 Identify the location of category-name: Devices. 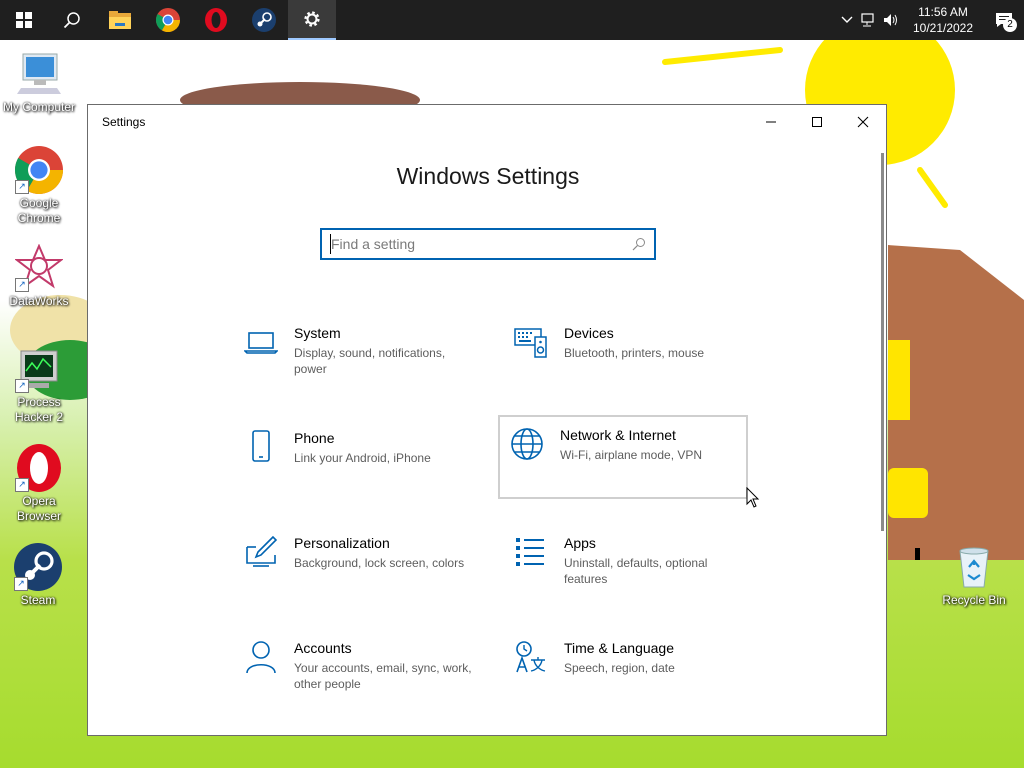
(589, 333).